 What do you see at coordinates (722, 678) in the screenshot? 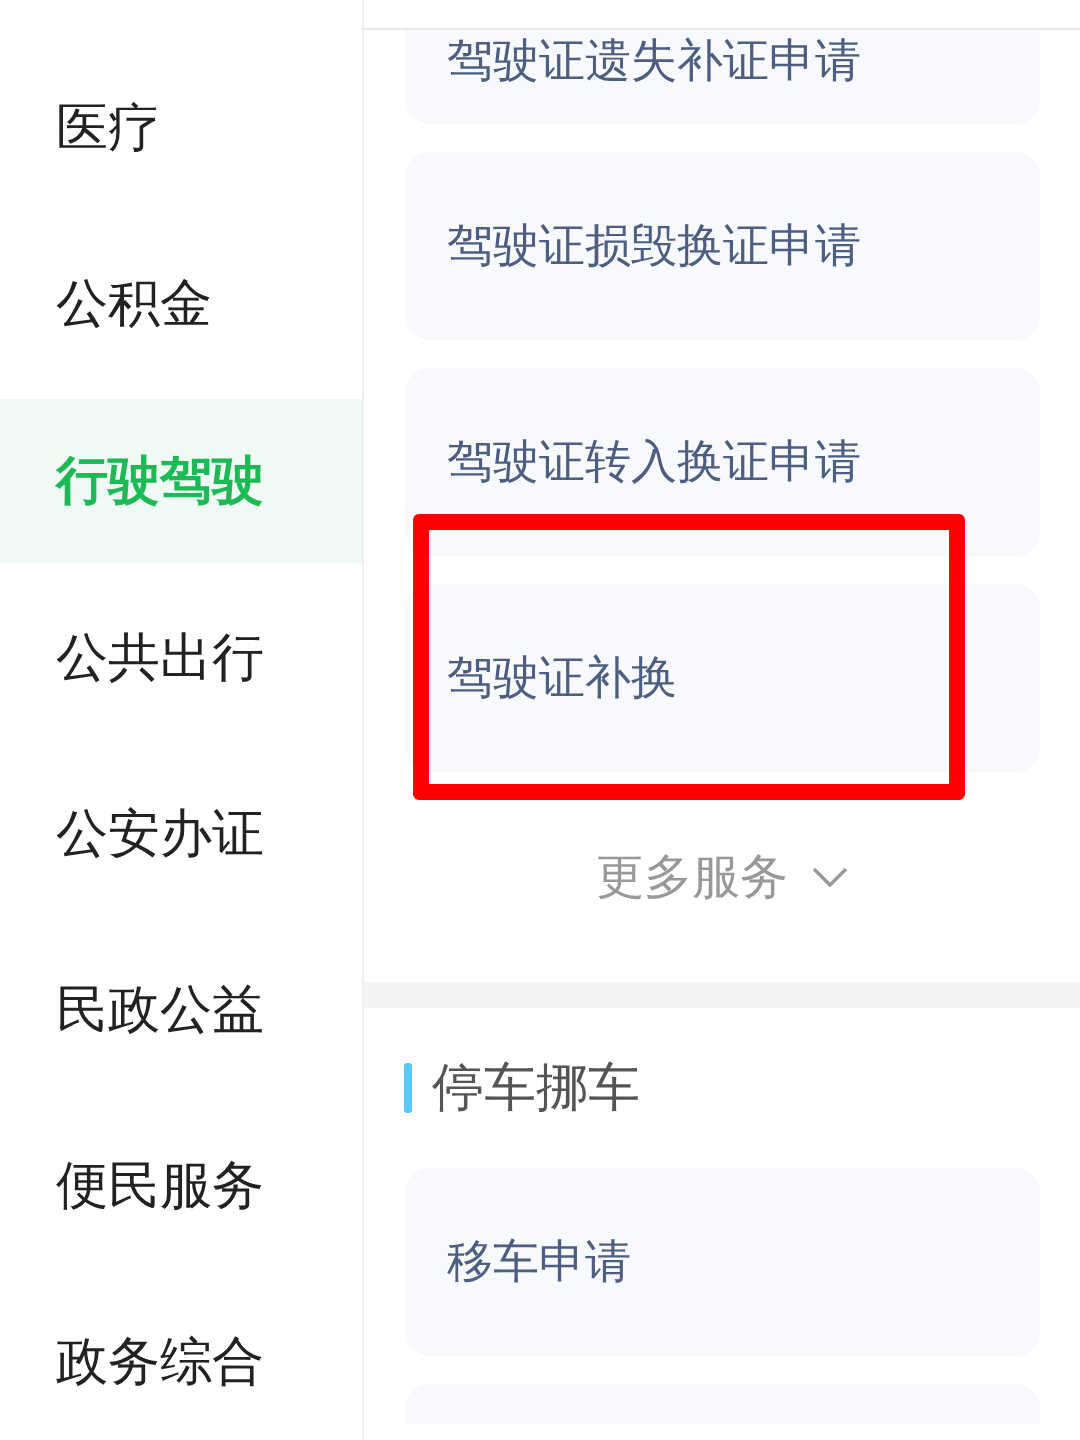
I see `service-item: 驾驶证补换` at bounding box center [722, 678].